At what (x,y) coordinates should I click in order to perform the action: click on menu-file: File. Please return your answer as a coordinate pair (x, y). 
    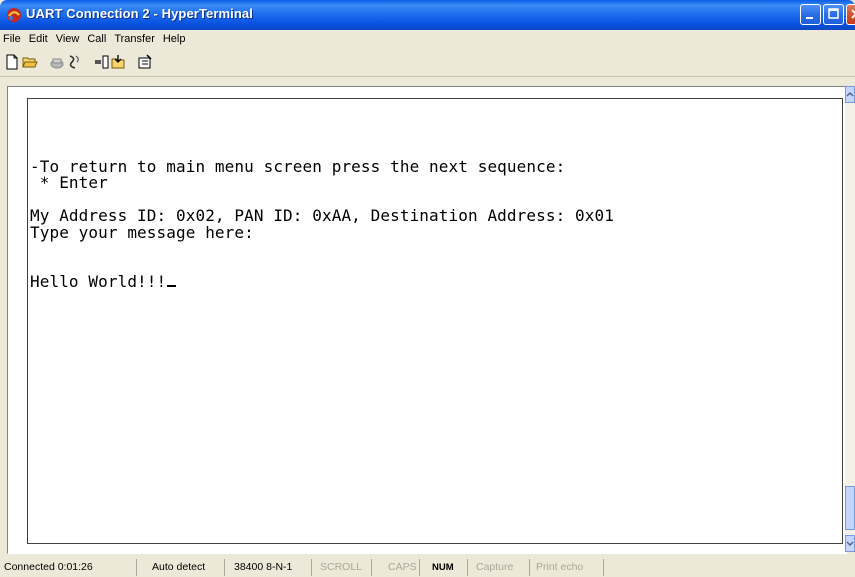
    Looking at the image, I should click on (12, 37).